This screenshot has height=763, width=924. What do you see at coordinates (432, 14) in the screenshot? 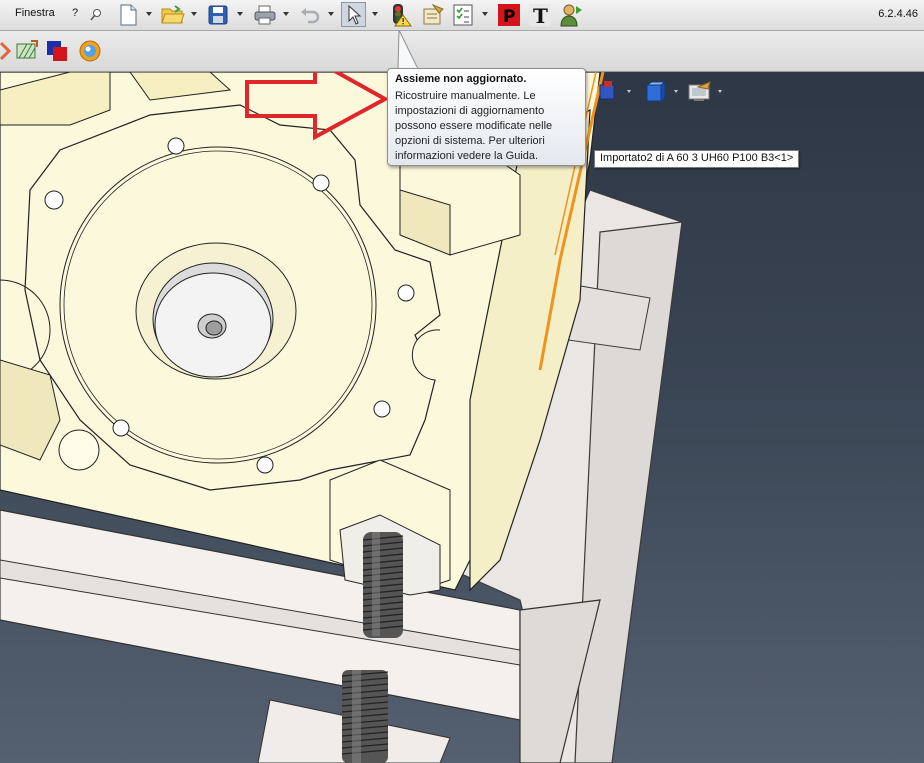
I see `file-properties-icon` at bounding box center [432, 14].